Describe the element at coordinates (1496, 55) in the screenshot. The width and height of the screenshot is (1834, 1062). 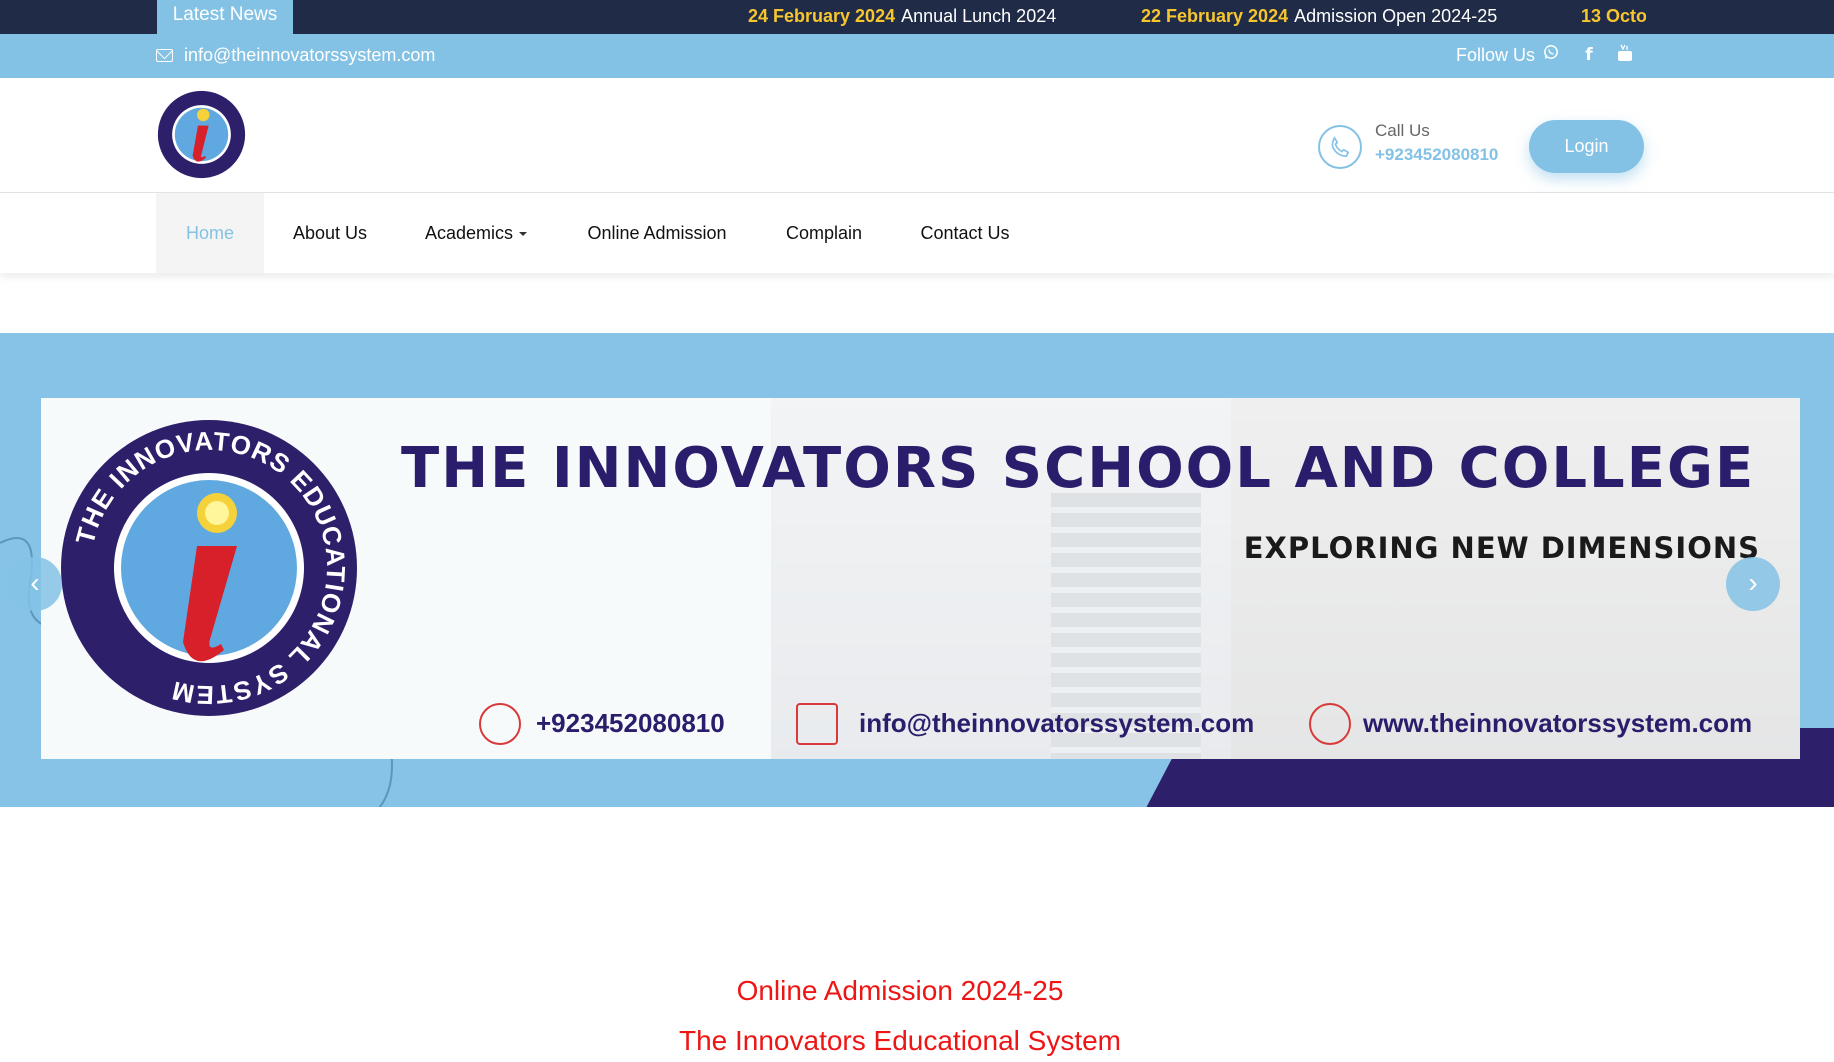
I see `follow-us-label: Follow Us` at that location.